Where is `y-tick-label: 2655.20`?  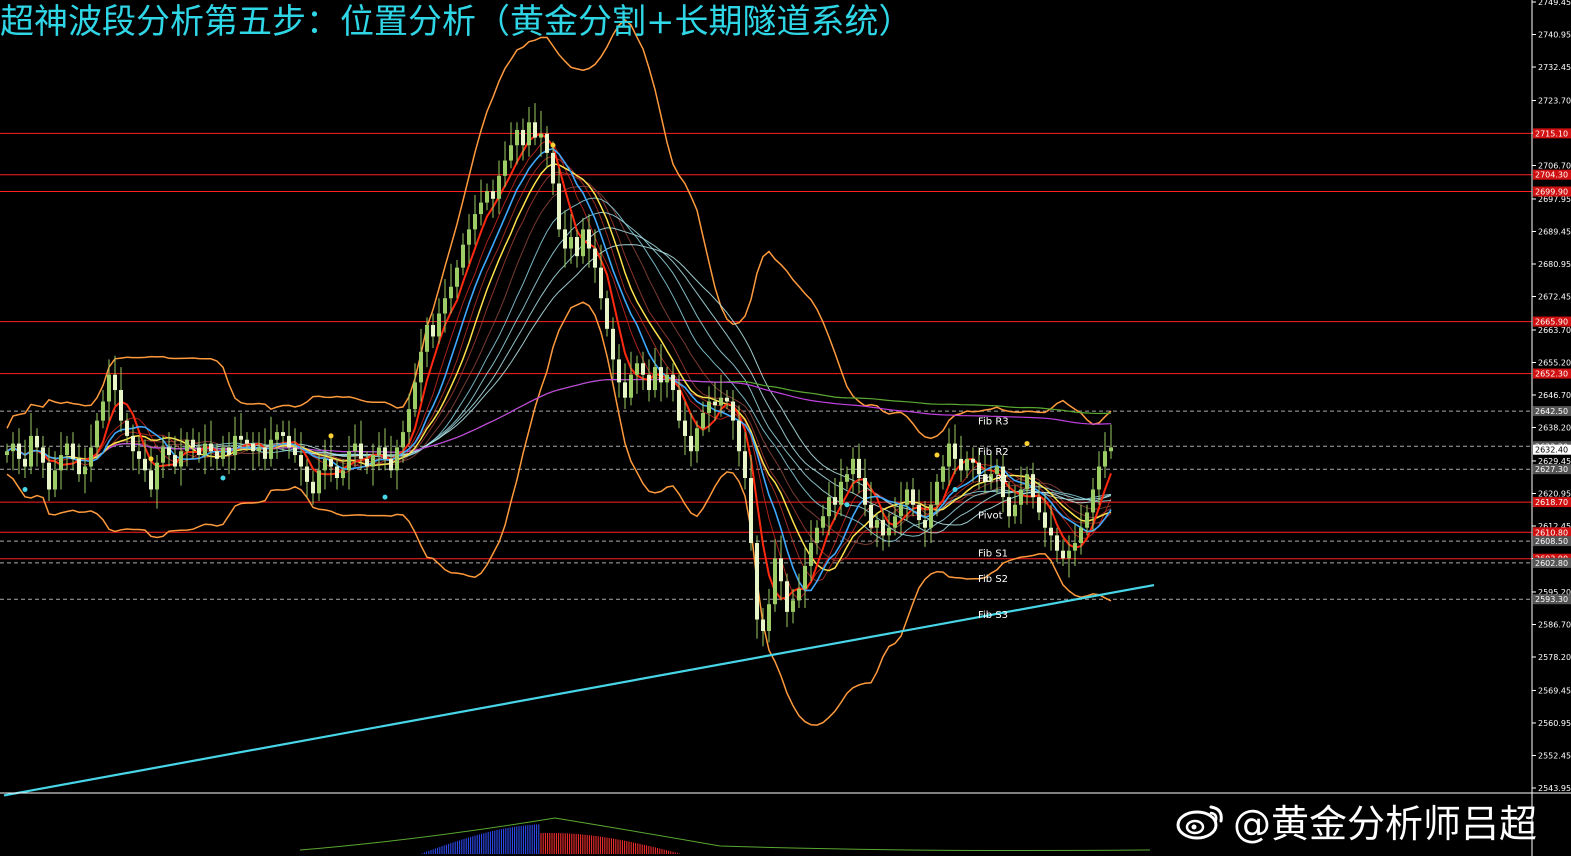 y-tick-label: 2655.20 is located at coordinates (1554, 362).